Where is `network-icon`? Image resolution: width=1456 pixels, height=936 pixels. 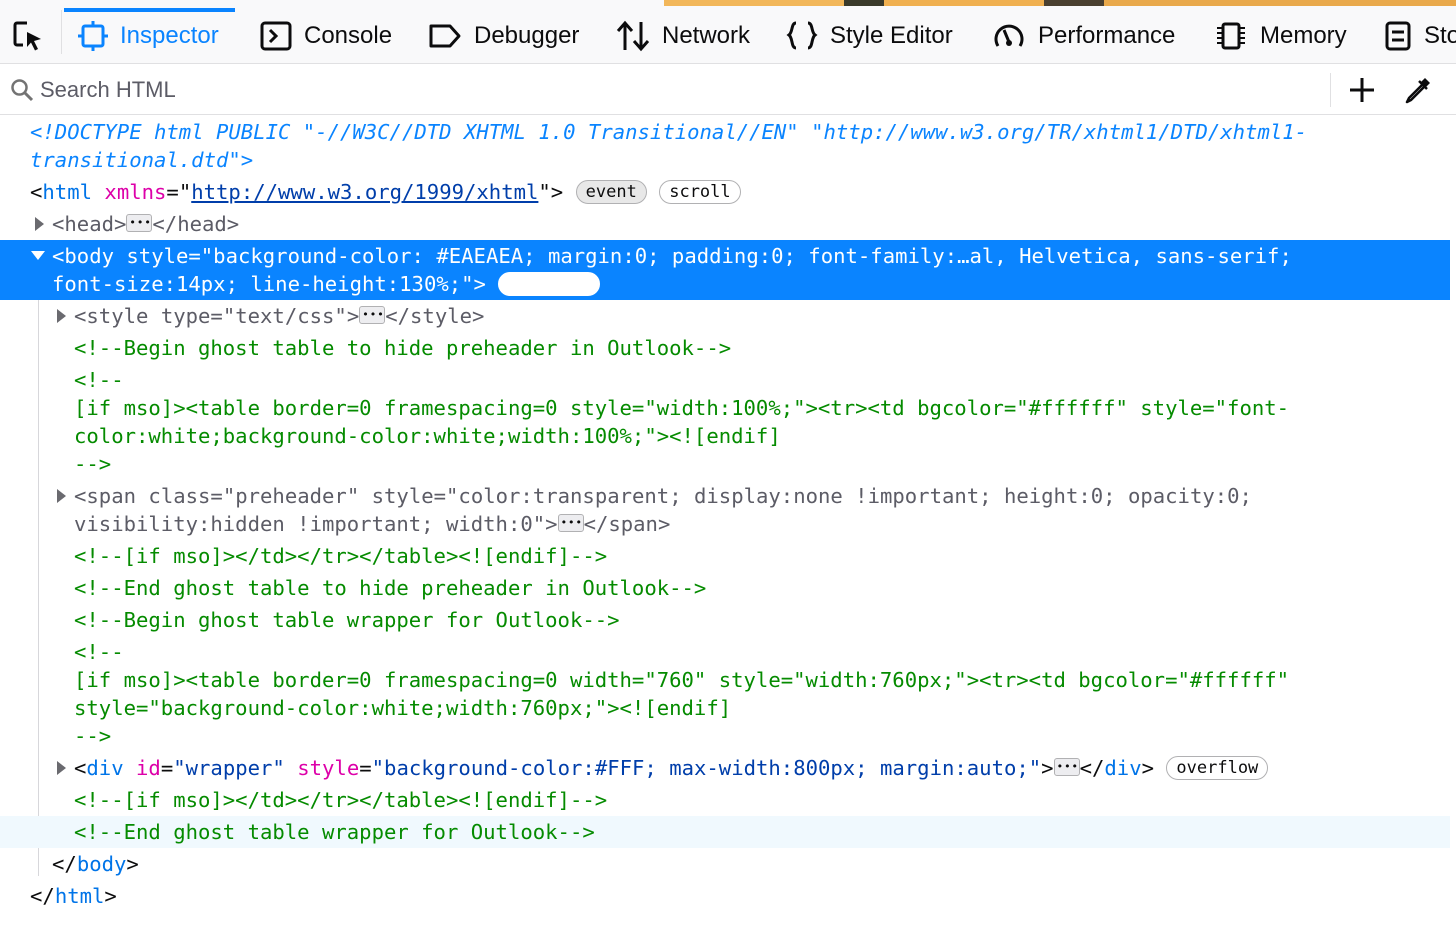
network-icon is located at coordinates (633, 36).